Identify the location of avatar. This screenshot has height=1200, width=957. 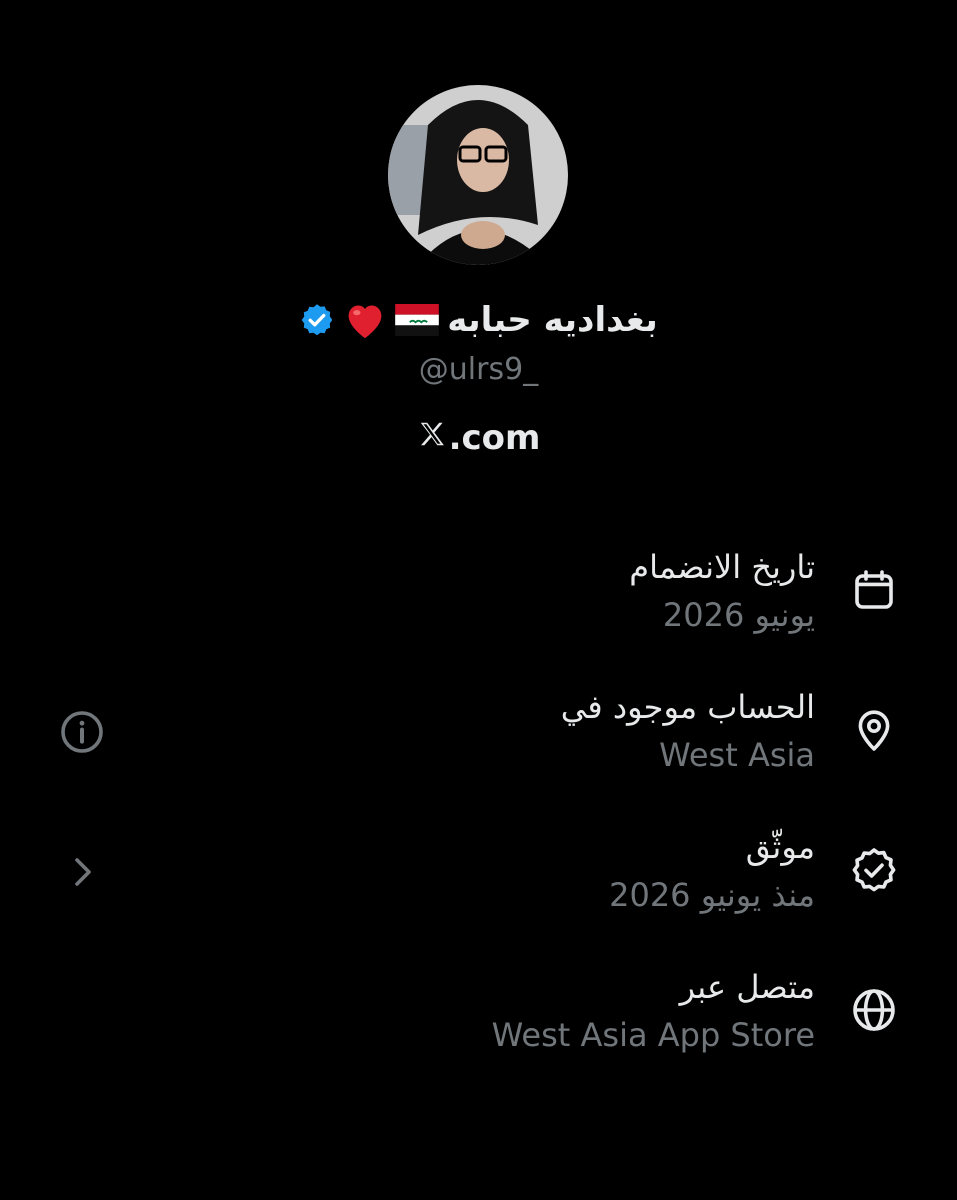
(478, 175).